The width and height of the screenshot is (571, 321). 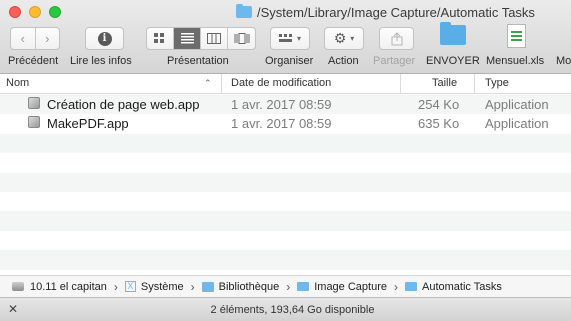 I want to click on envoyer-folder-icon, so click(x=453, y=33).